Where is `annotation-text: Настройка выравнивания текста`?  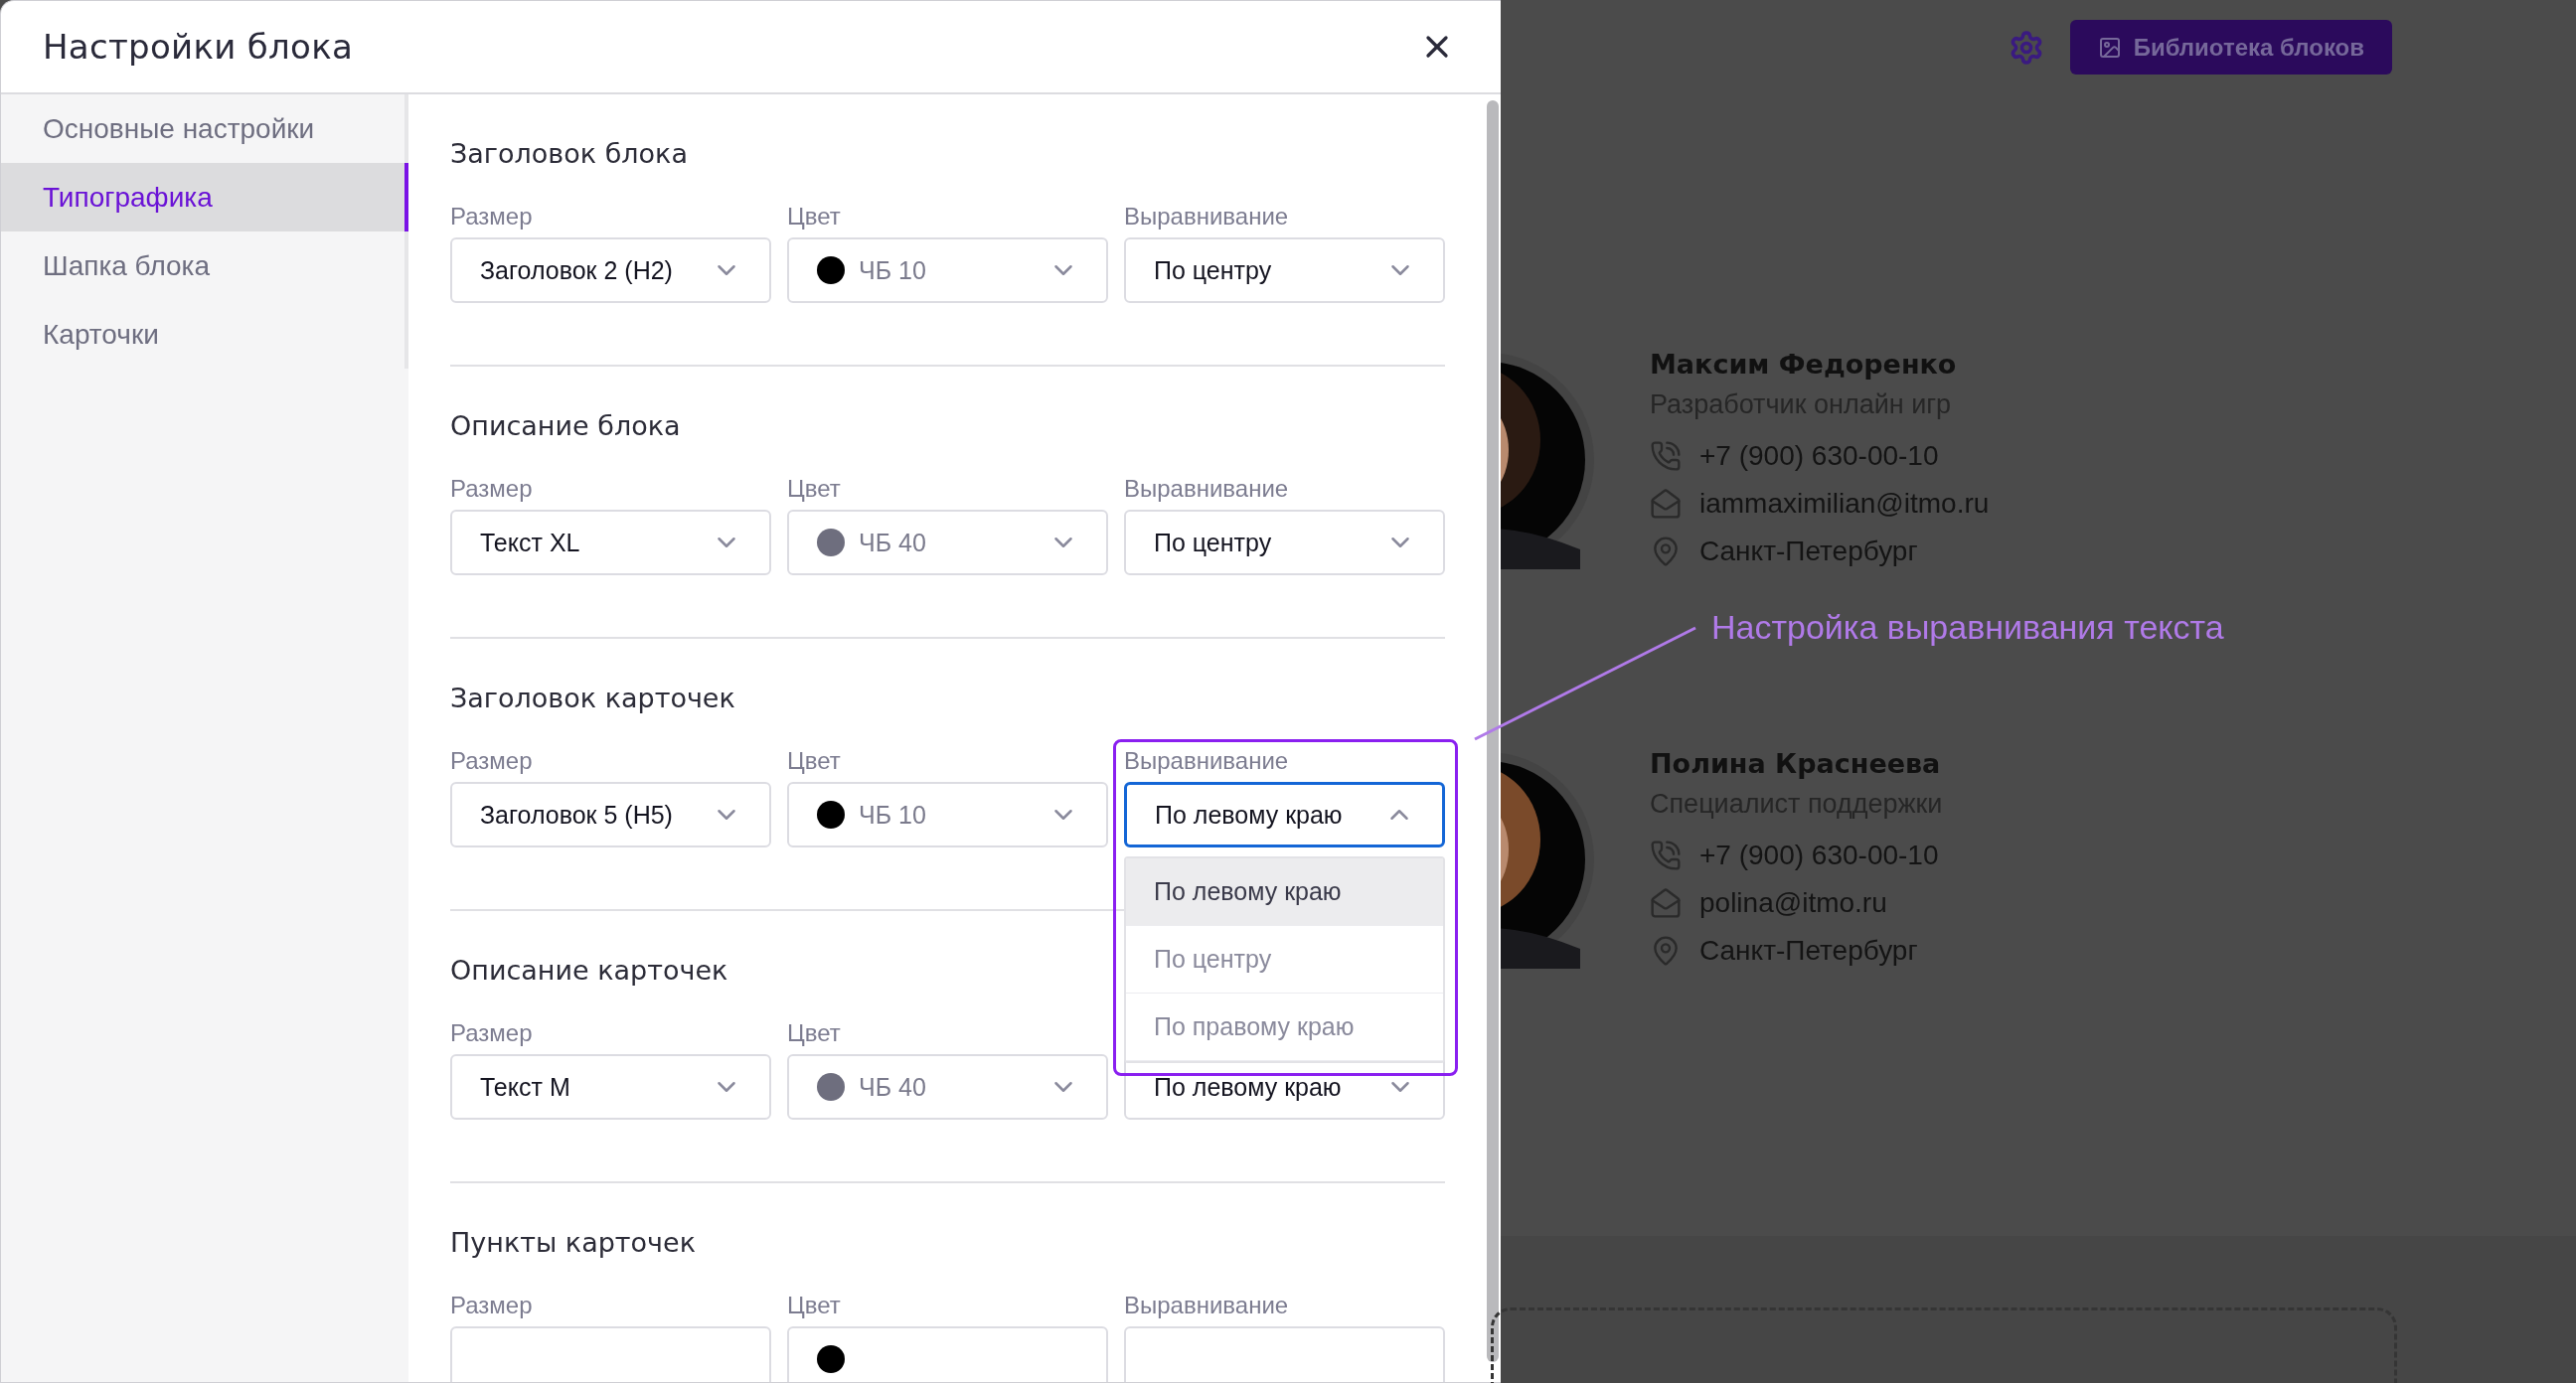
annotation-text: Настройка выравнивания текста is located at coordinates (1967, 628).